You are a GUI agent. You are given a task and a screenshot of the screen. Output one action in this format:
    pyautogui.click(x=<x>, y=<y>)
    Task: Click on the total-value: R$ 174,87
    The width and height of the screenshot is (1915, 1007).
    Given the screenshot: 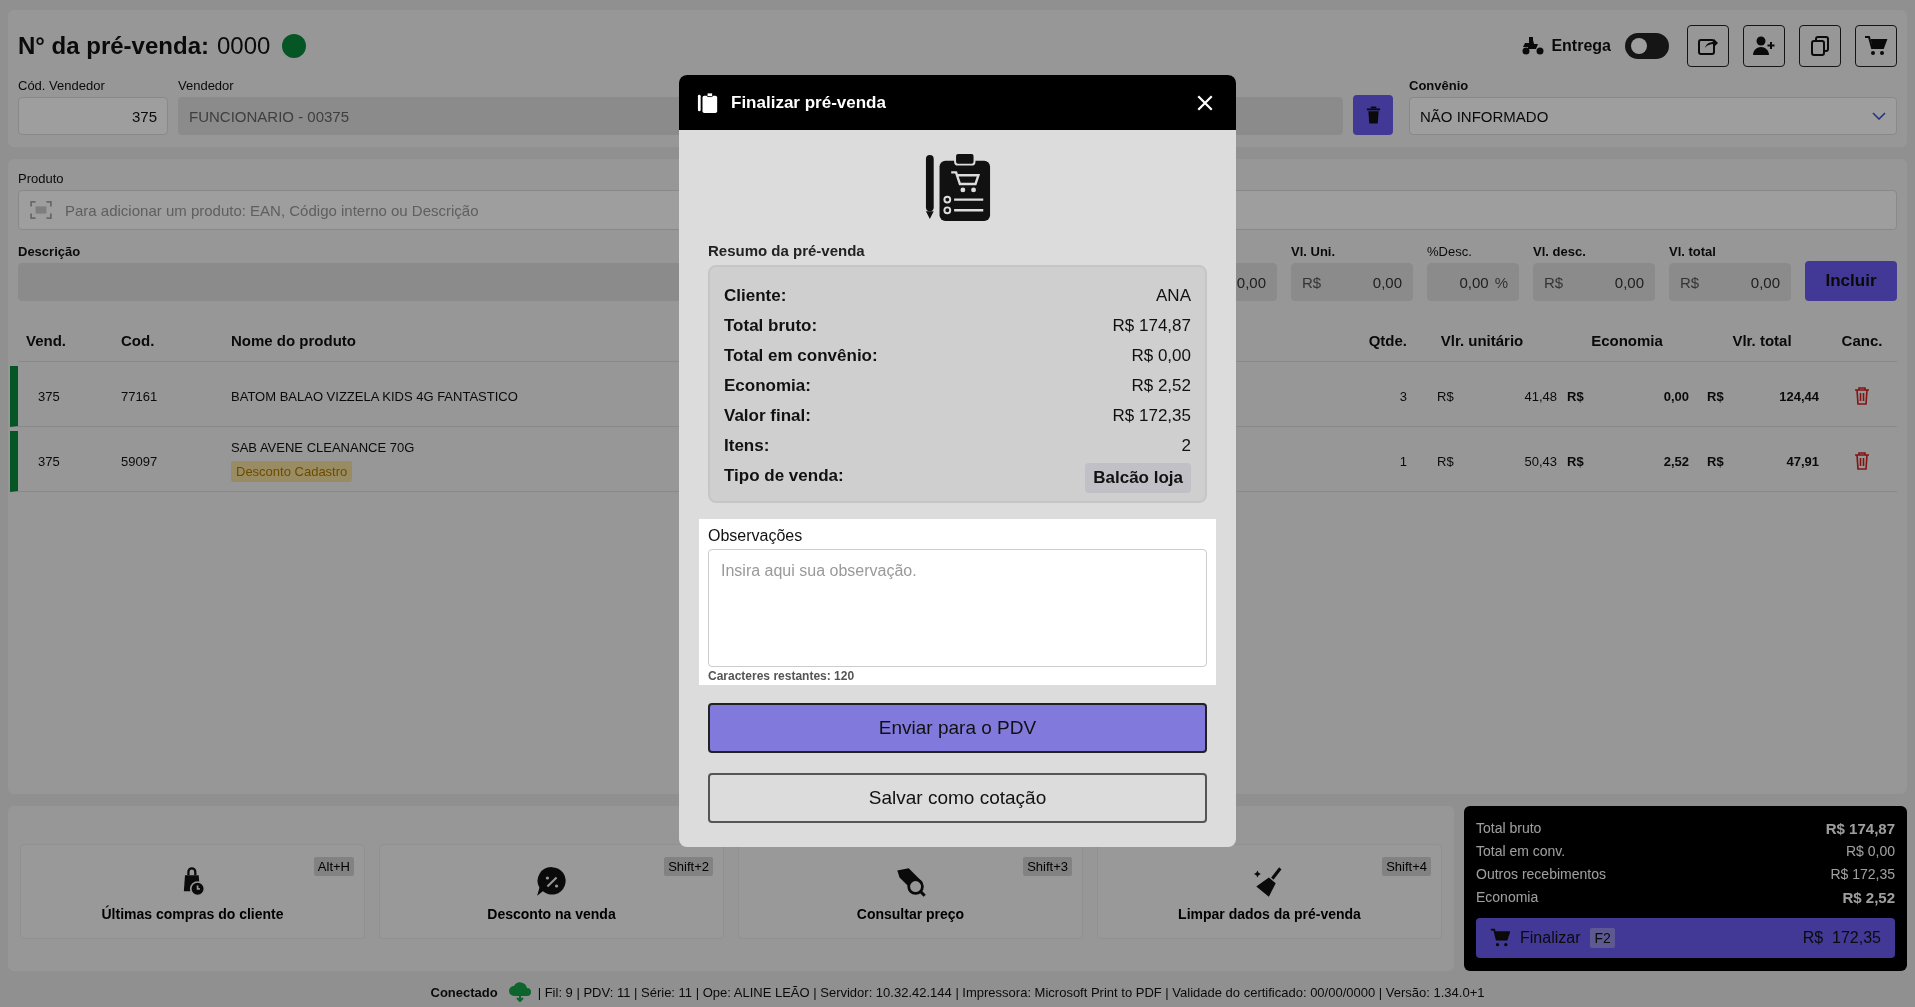 What is the action you would take?
    pyautogui.click(x=1860, y=829)
    